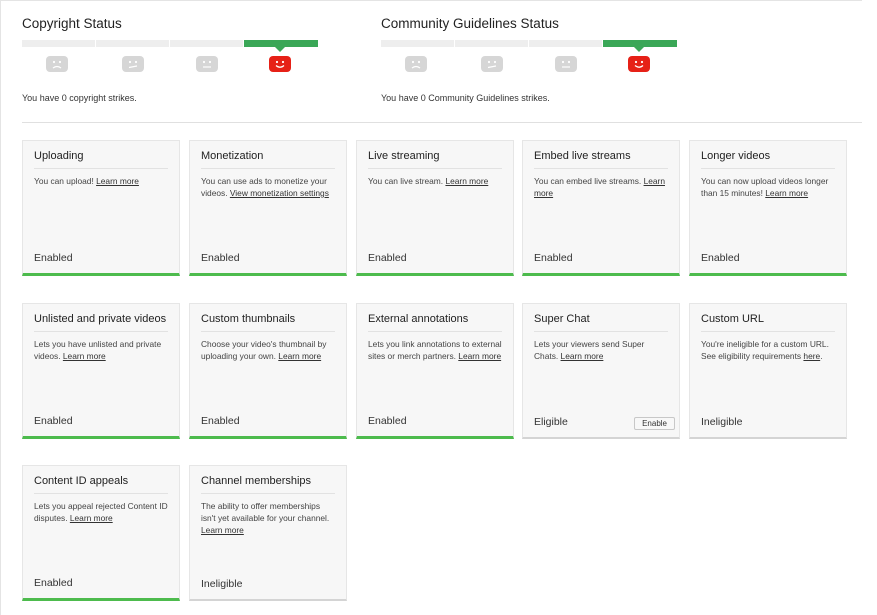 The width and height of the screenshot is (877, 615). Describe the element at coordinates (72, 23) in the screenshot. I see `copyright-status-title: Copyright Status` at that location.